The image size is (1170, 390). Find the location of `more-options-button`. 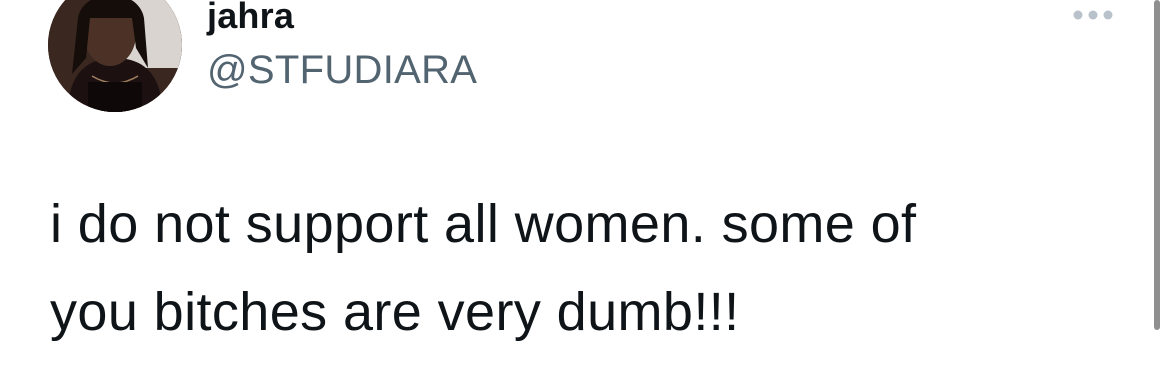

more-options-button is located at coordinates (1093, 15).